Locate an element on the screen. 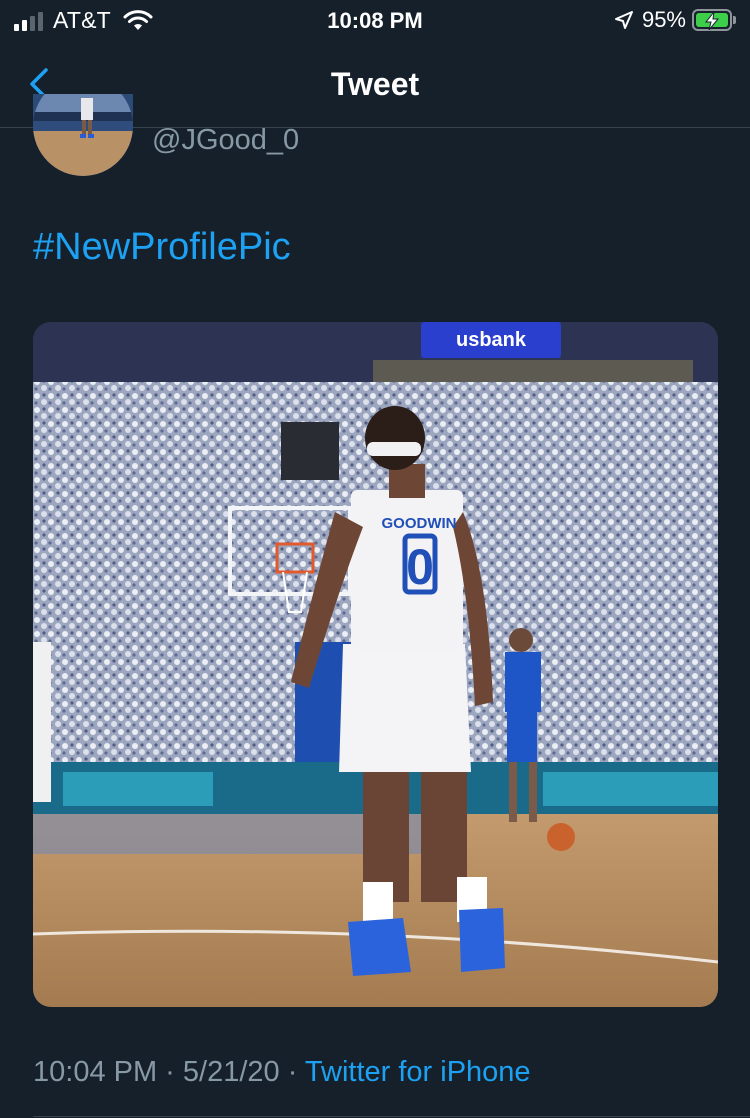 The image size is (750, 1118). basketball is located at coordinates (561, 837).